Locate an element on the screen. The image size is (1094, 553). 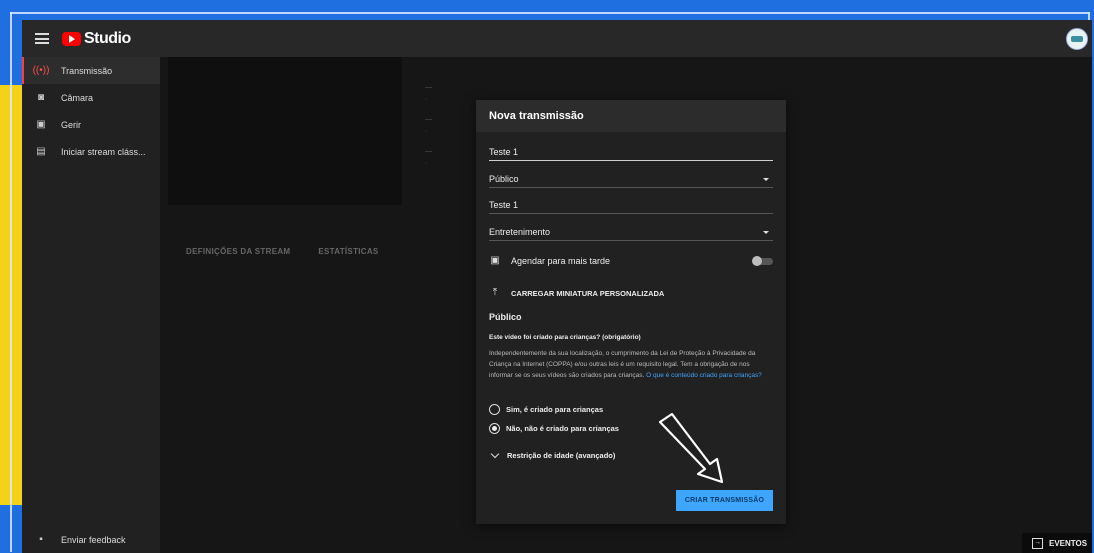
studio-logo: Studio is located at coordinates (96, 39).